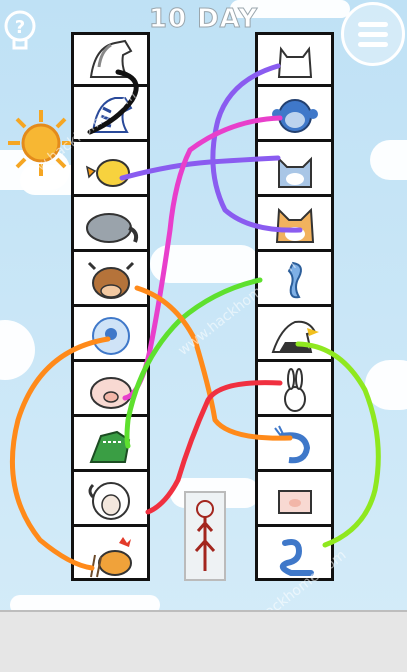 The height and width of the screenshot is (672, 407). I want to click on bottom-bar, so click(203, 641).